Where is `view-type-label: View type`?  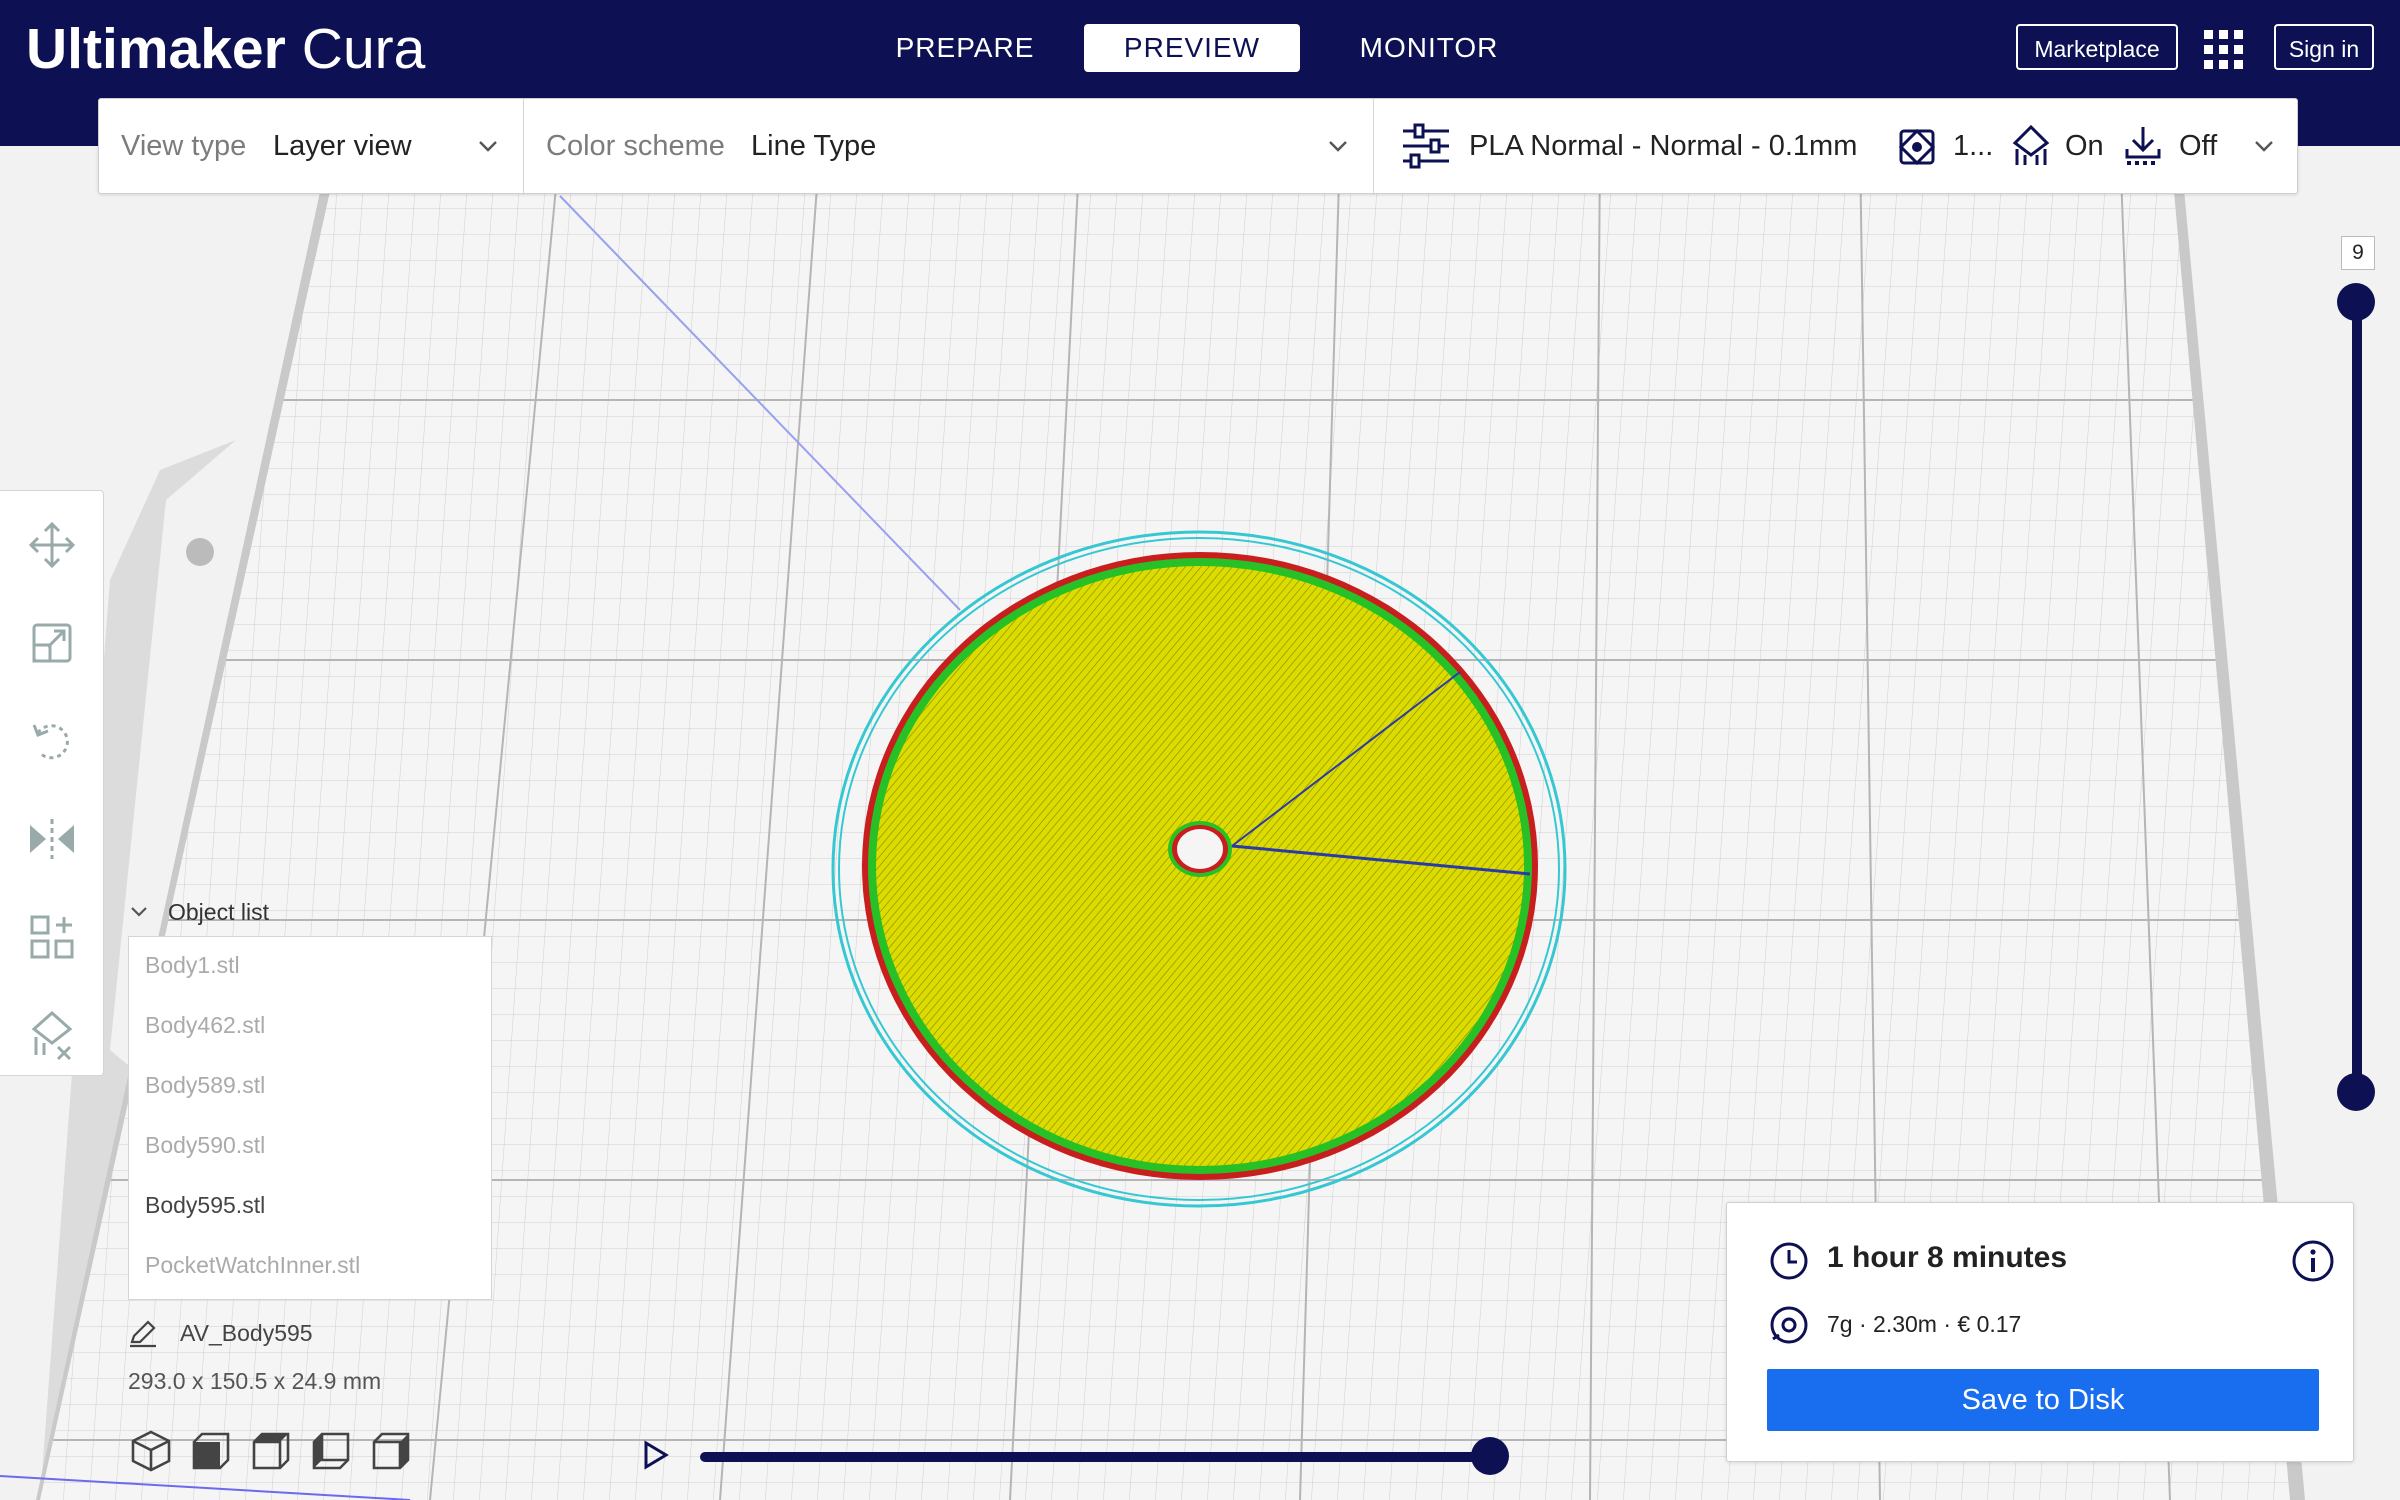 view-type-label: View type is located at coordinates (184, 146).